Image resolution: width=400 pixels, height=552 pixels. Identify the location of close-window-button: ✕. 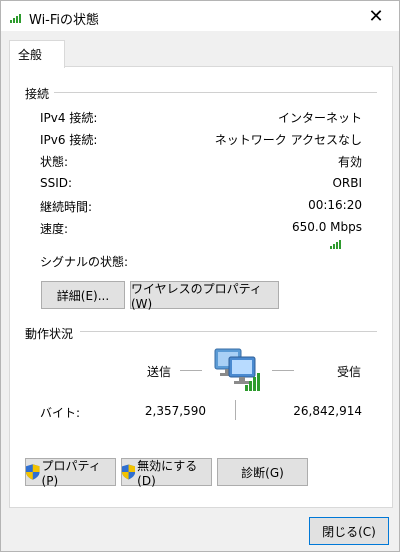
(376, 16).